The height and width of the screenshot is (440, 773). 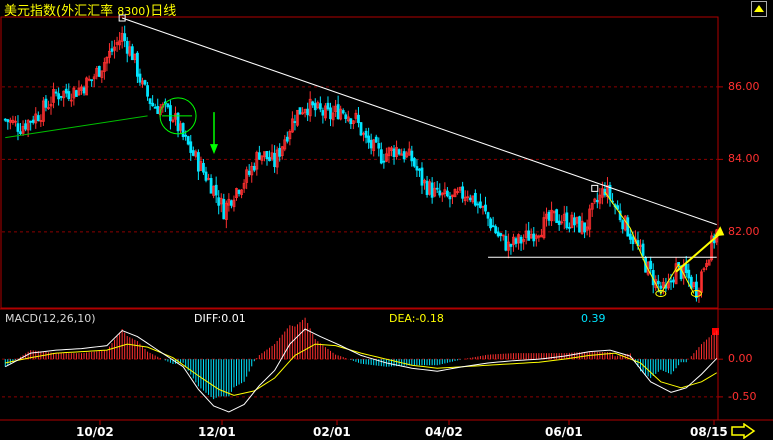 I want to click on scroll-up-button, so click(x=759, y=9).